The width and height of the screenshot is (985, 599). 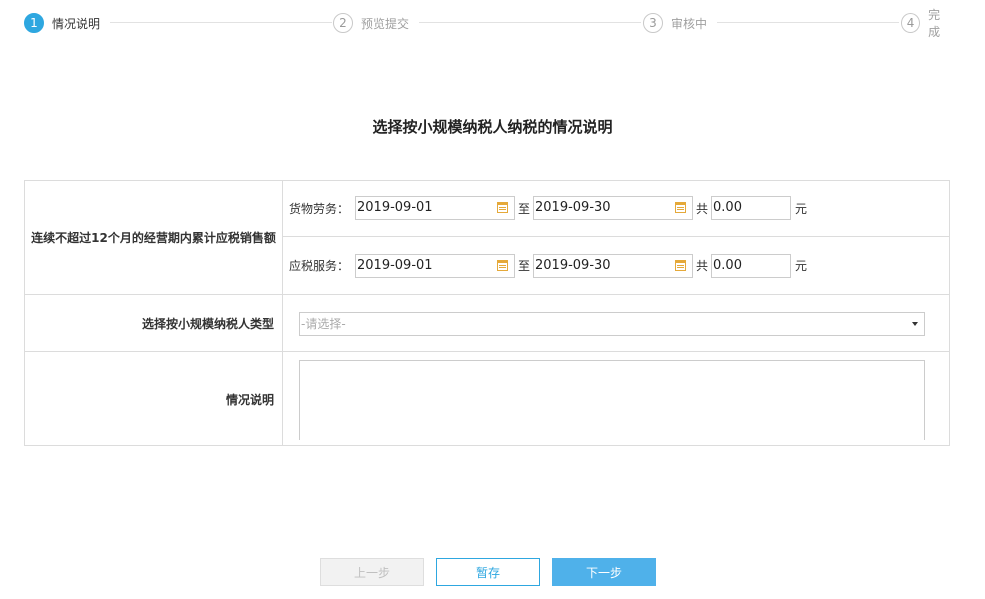 What do you see at coordinates (154, 237) in the screenshot?
I see `sales-label: 连续不超过12个月的经营期内累计应税销售额` at bounding box center [154, 237].